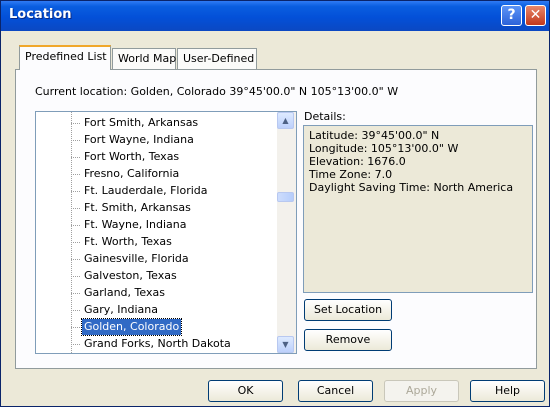 This screenshot has width=550, height=407. I want to click on tab-user-defined: User-Defined, so click(217, 58).